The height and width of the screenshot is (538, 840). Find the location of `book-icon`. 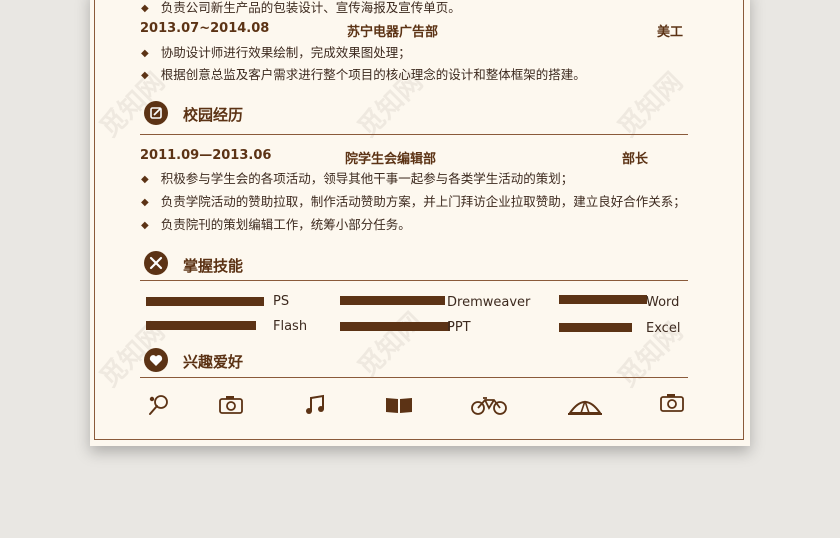

book-icon is located at coordinates (399, 405).